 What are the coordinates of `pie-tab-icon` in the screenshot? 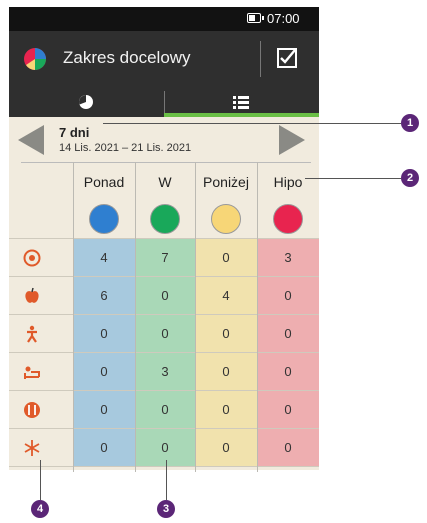 It's located at (86, 102).